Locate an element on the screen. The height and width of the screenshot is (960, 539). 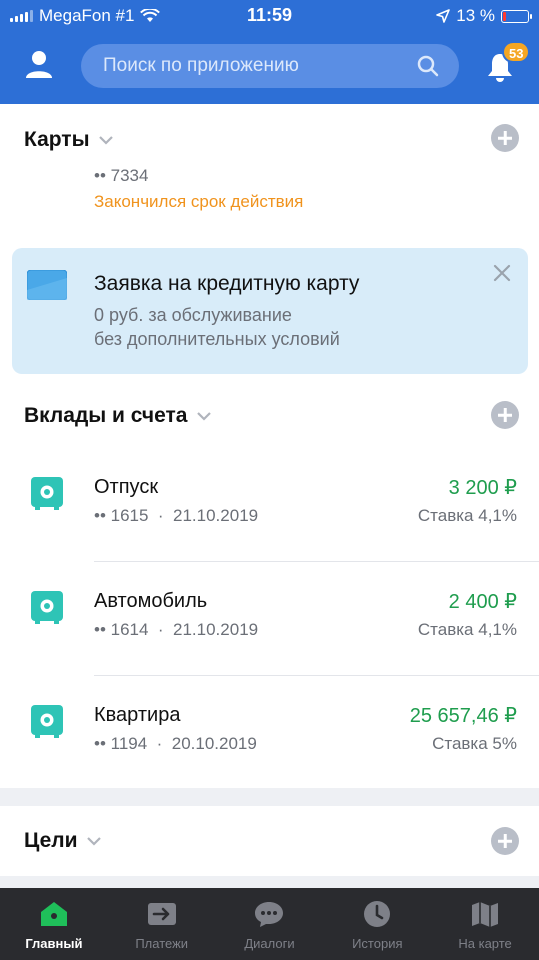
tab-history: История is located at coordinates (377, 924).